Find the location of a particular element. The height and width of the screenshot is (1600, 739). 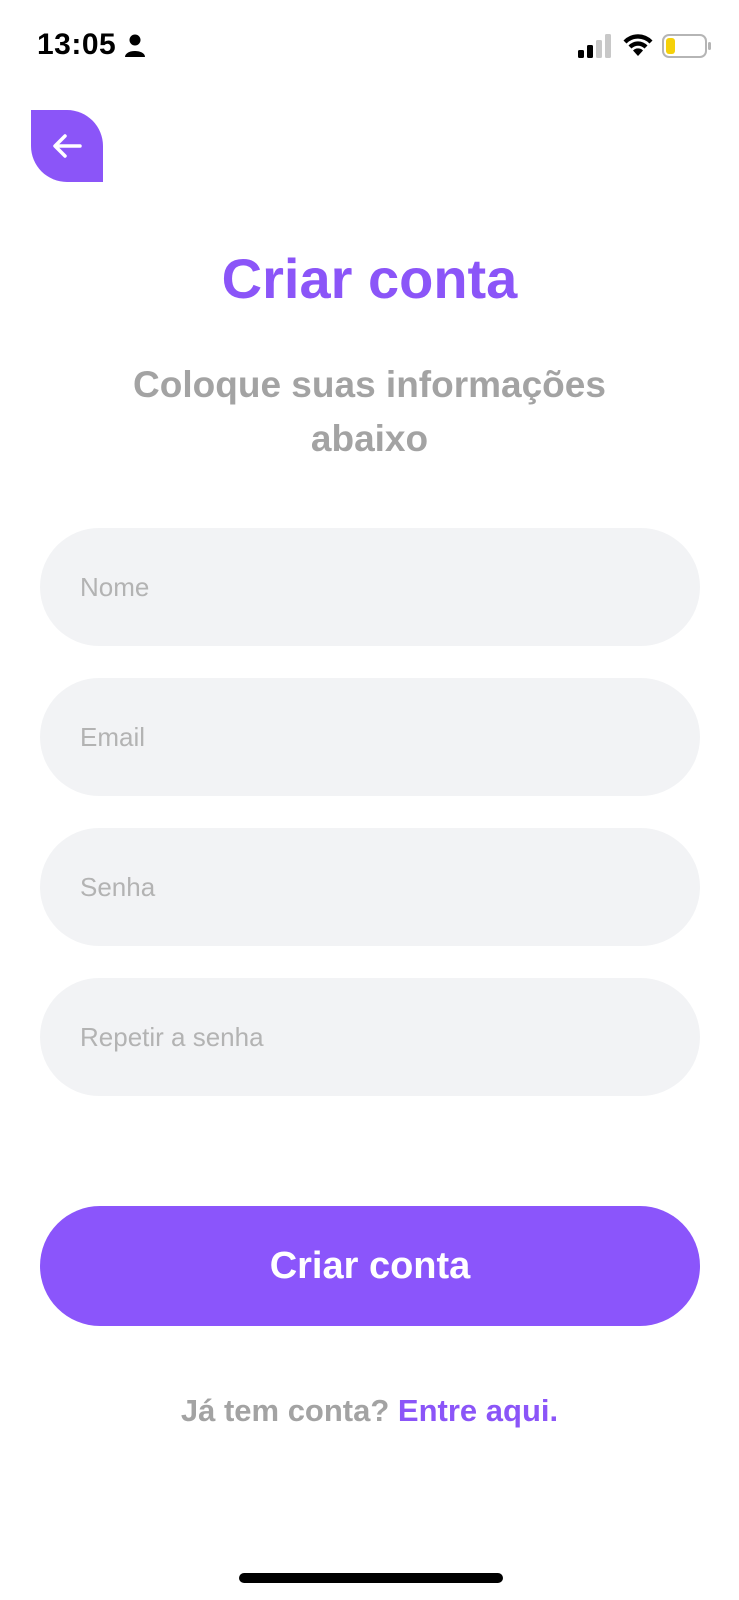

status-bar: 13:05 is located at coordinates (369, 45).